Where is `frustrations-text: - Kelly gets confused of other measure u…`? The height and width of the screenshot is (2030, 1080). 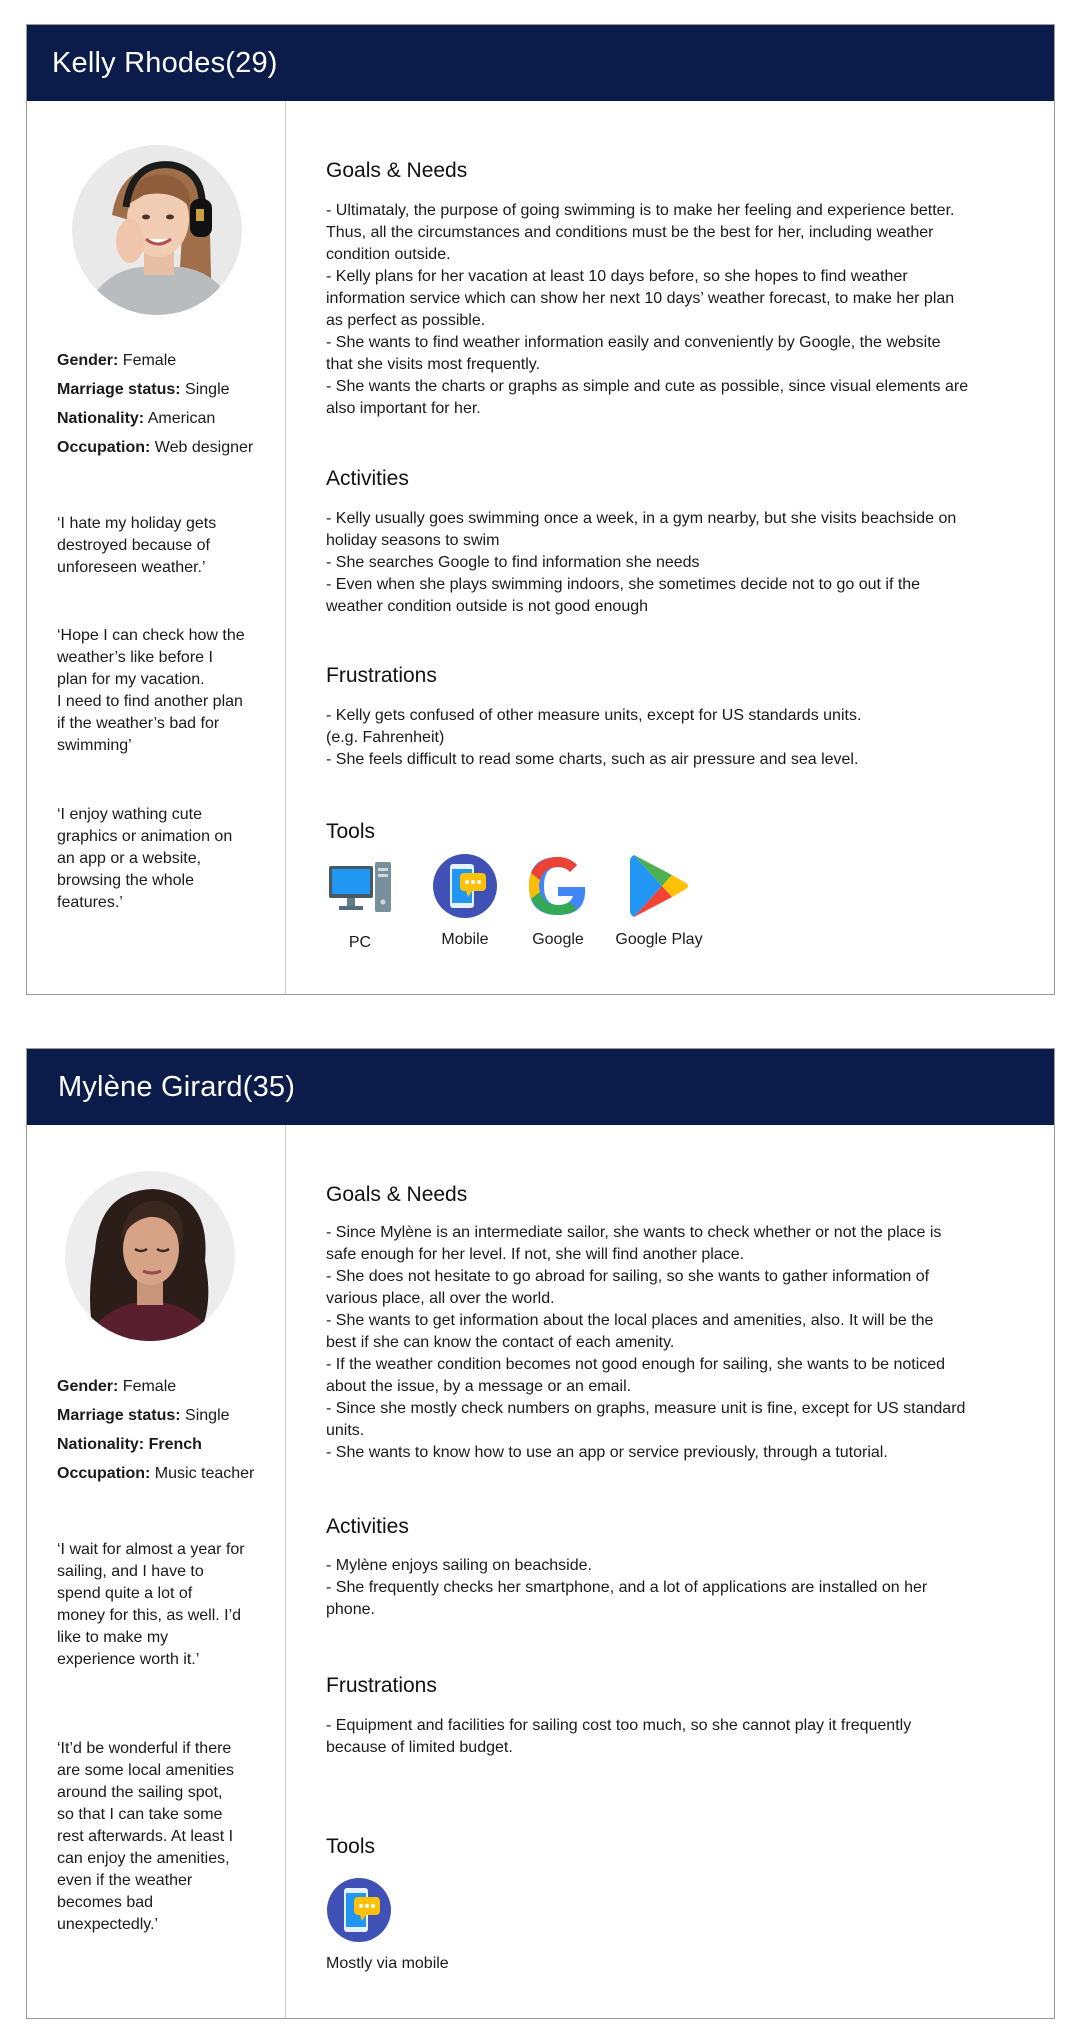 frustrations-text: - Kelly gets confused of other measure u… is located at coordinates (594, 737).